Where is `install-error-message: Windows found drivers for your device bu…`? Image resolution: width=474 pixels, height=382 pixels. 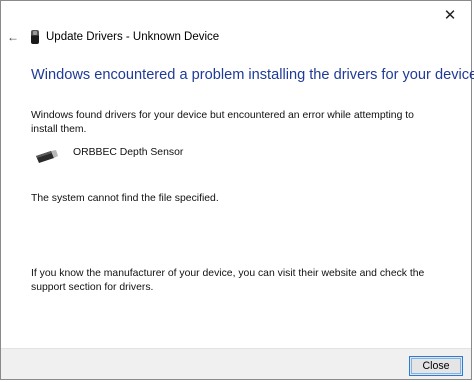 install-error-message: Windows found drivers for your device bu… is located at coordinates (222, 122).